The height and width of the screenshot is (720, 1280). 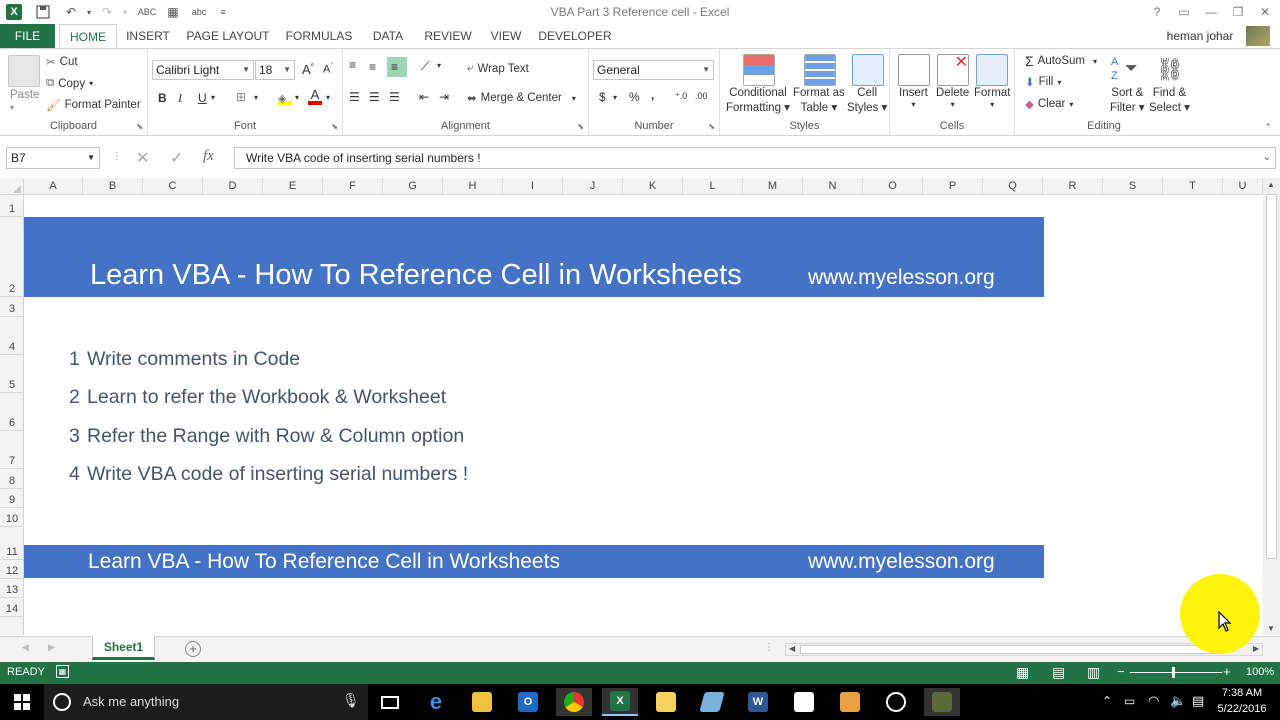 What do you see at coordinates (12, 543) in the screenshot?
I see `row-header: 11` at bounding box center [12, 543].